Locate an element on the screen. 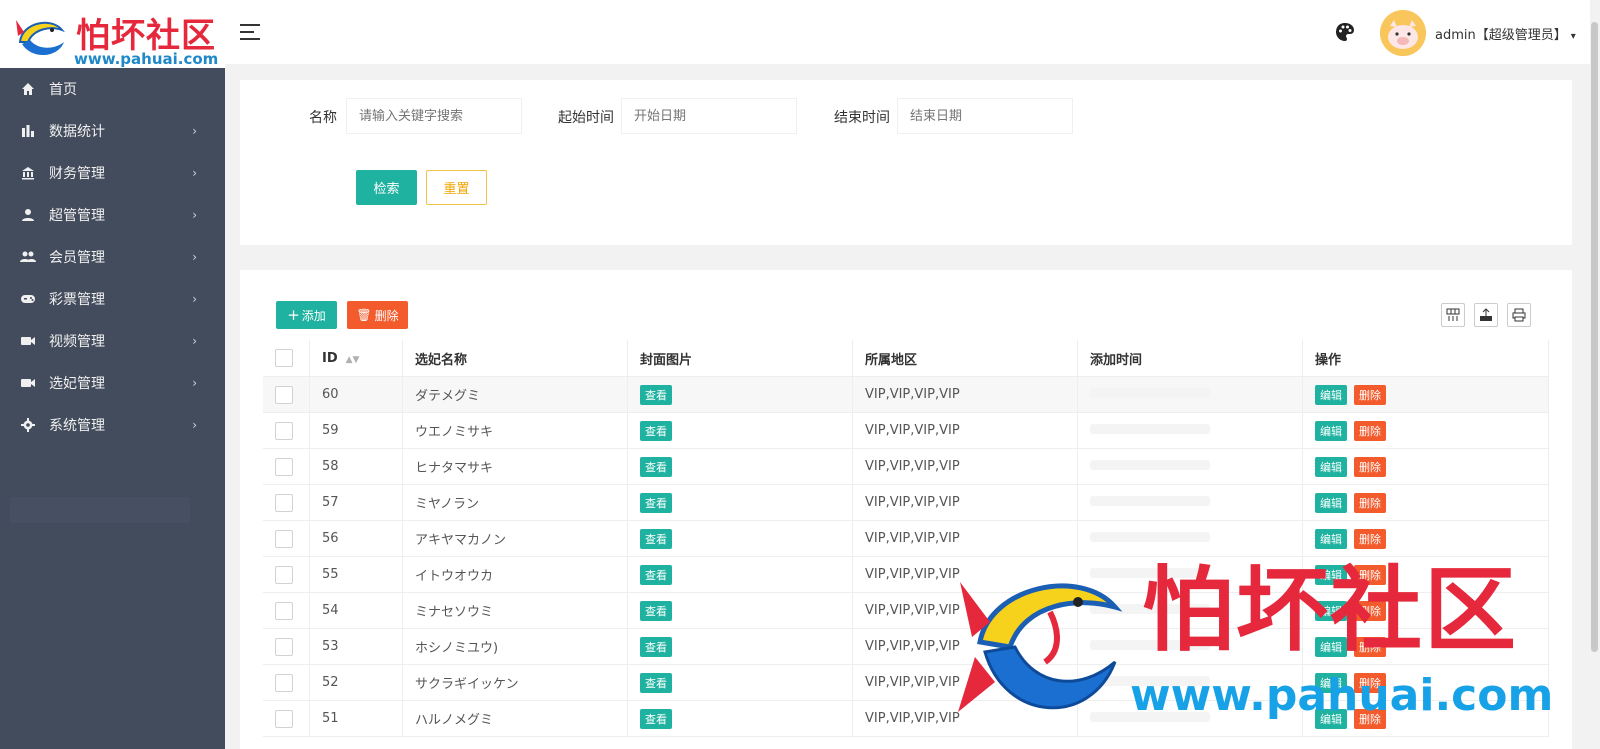 The height and width of the screenshot is (749, 1600). table-row: 57 ミヤノラン 查看 VIP,VIP,VIP,VIP 编辑 删除 is located at coordinates (906, 502).